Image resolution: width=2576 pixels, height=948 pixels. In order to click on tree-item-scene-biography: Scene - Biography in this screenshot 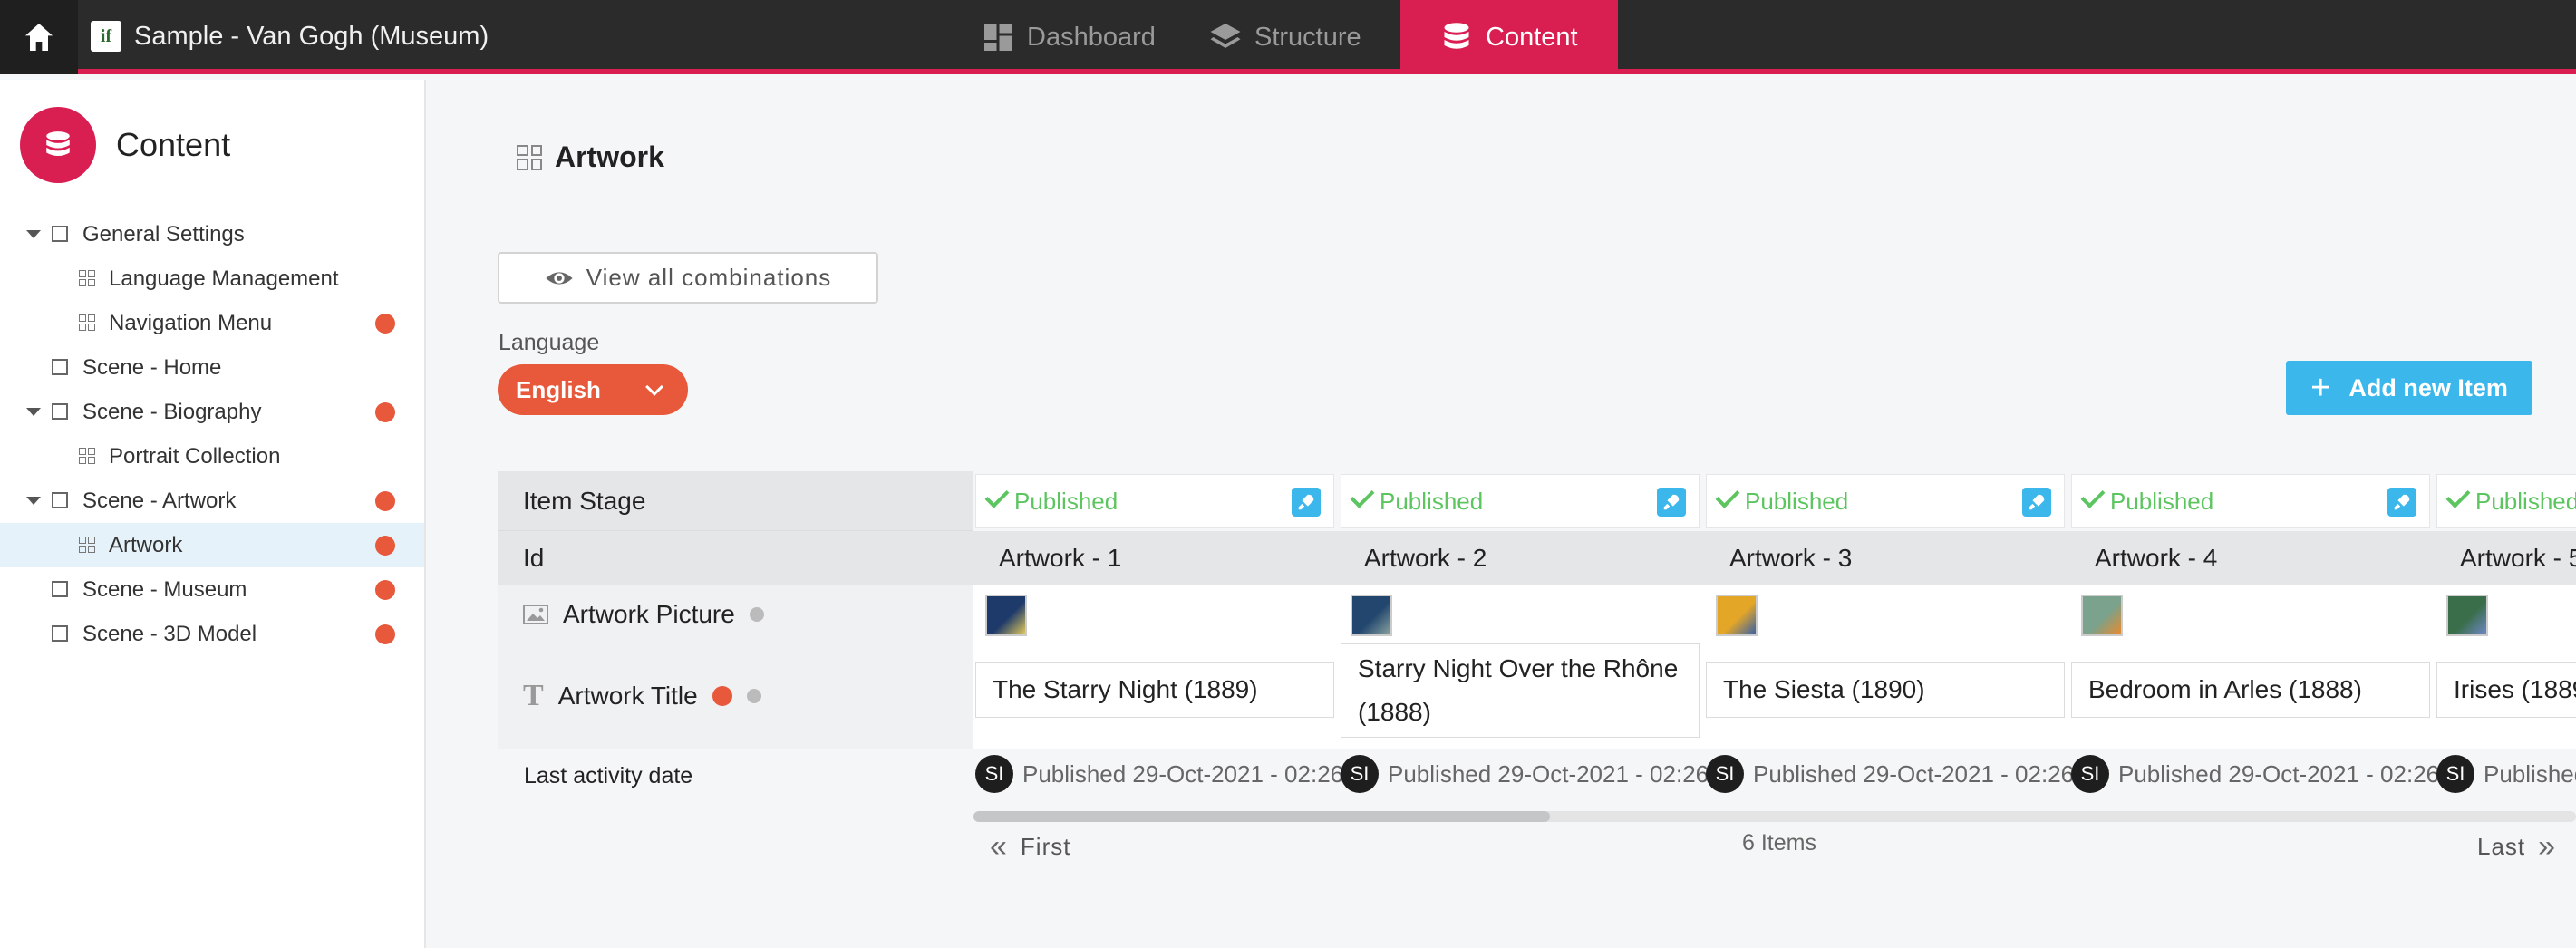, I will do `click(212, 412)`.